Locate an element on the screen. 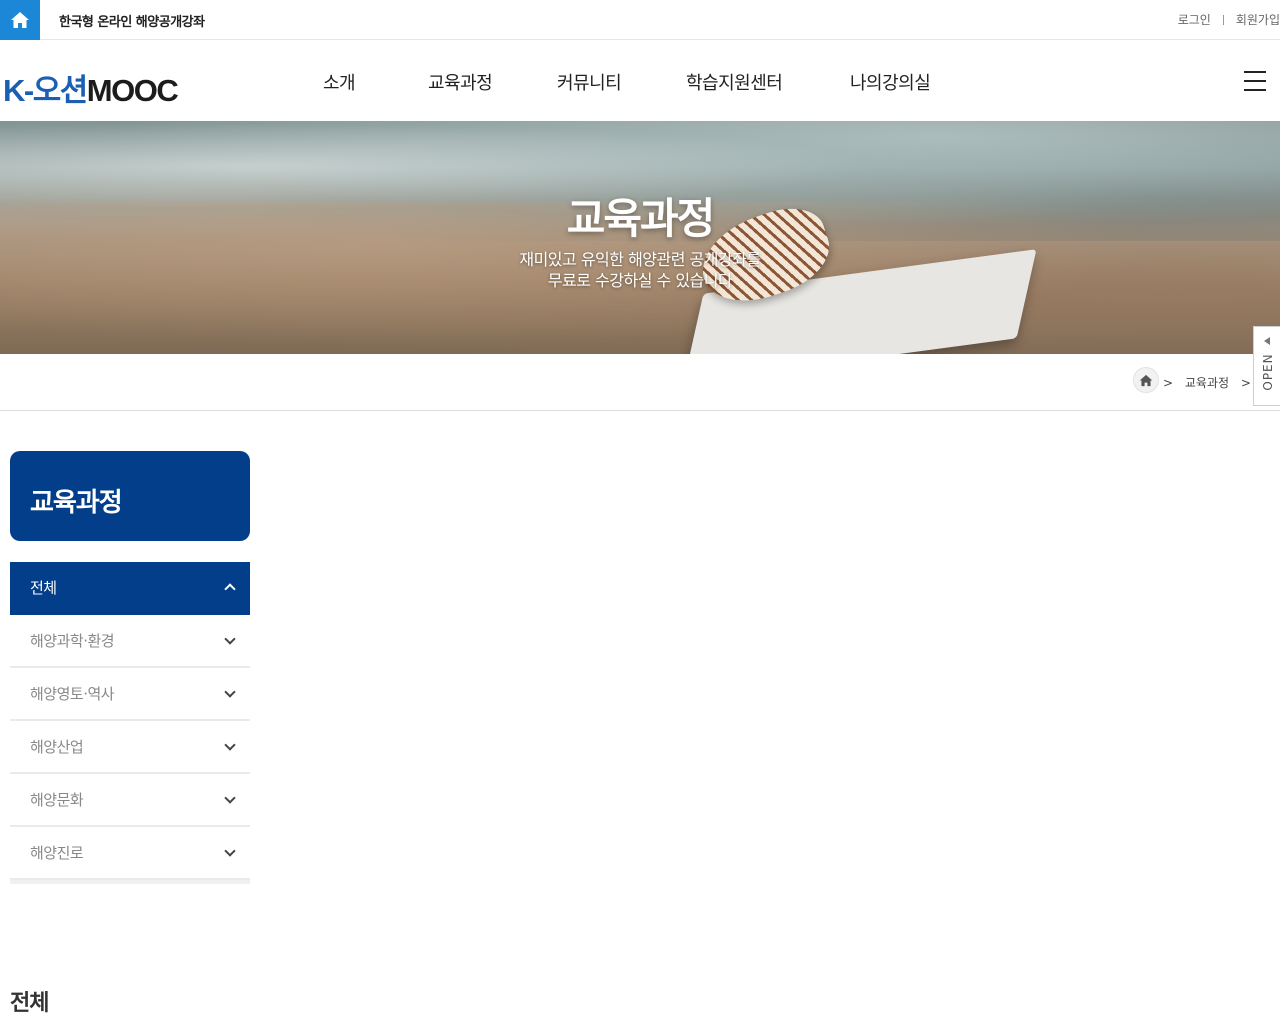 The image size is (1280, 1024). main-navigation: 소개 교육과정 커뮤니티 학습지원센터 나의강의실 is located at coordinates (640, 84).